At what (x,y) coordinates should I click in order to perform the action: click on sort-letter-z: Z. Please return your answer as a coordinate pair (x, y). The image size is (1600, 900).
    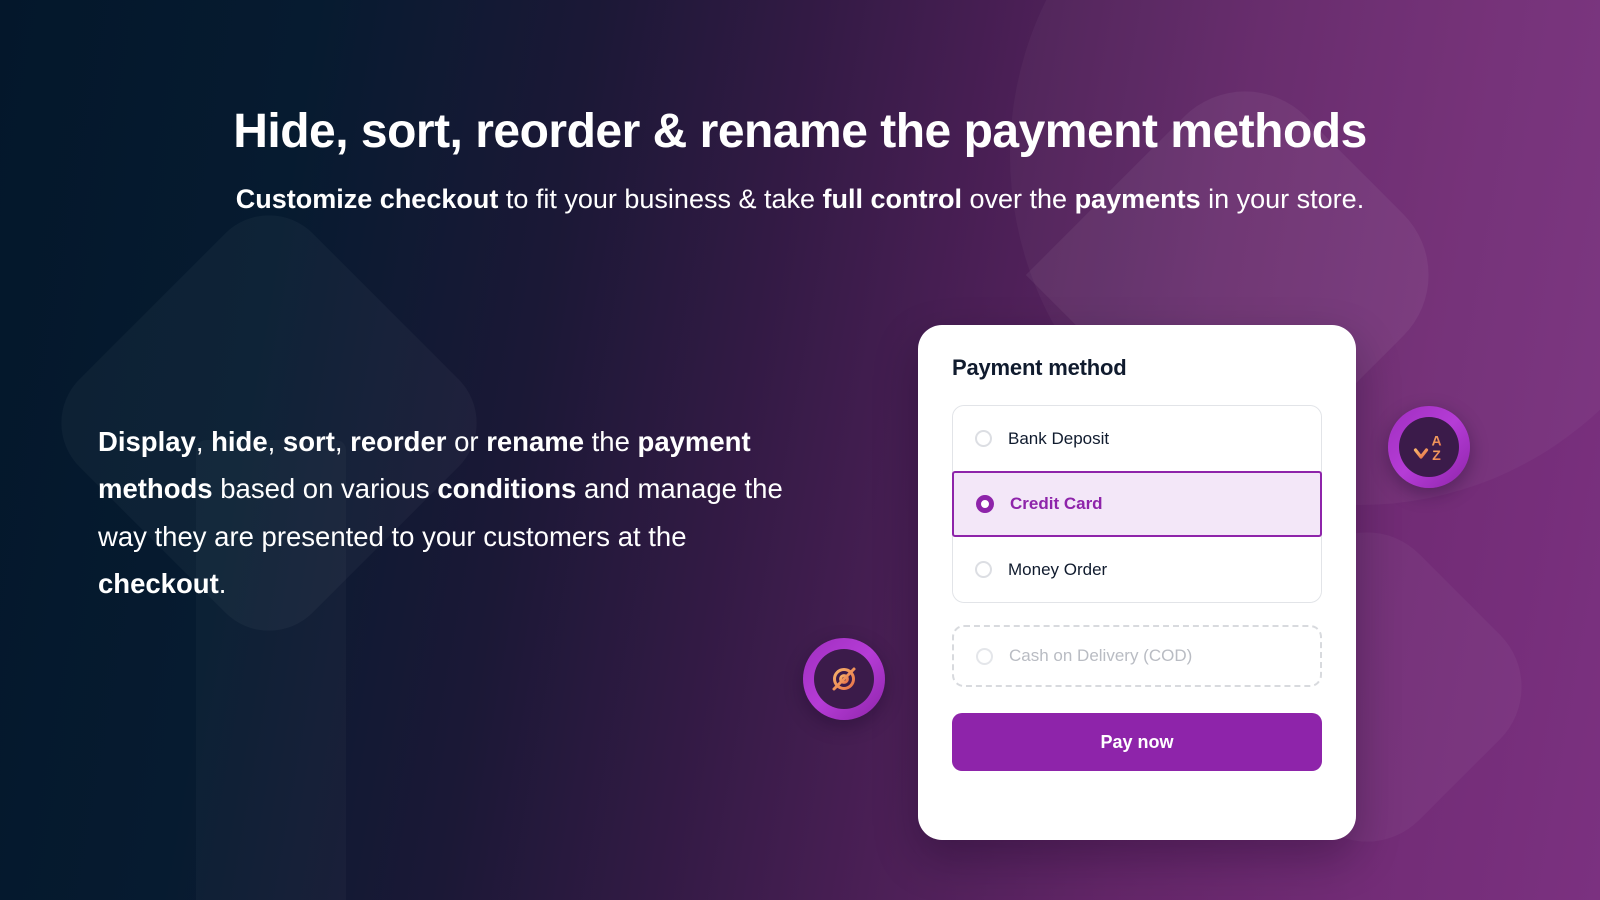
    Looking at the image, I should click on (1436, 455).